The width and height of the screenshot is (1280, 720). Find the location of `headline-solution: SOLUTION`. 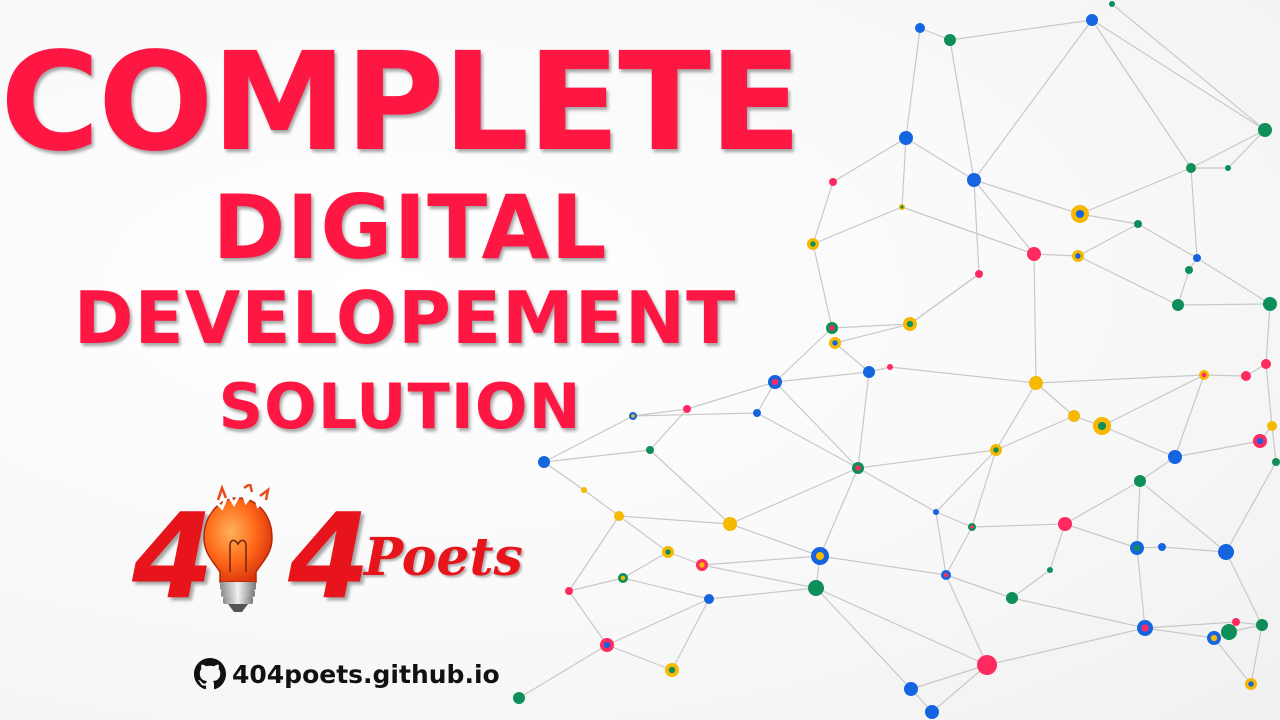

headline-solution: SOLUTION is located at coordinates (400, 406).